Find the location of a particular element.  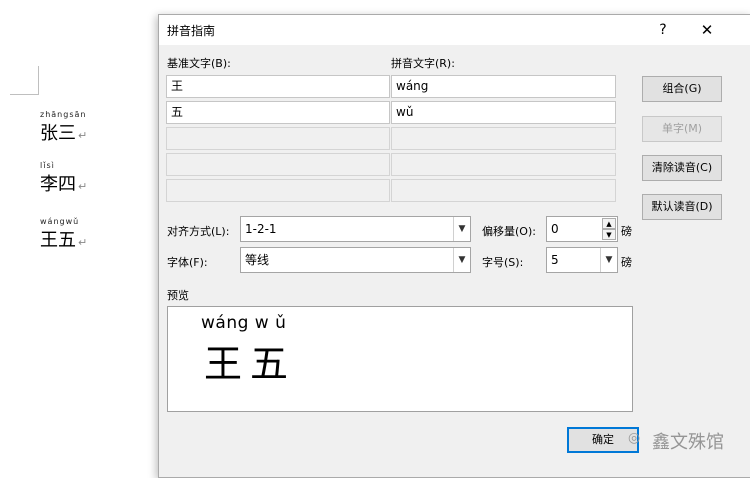

default-reading-button: 默认读音(D) is located at coordinates (682, 207).